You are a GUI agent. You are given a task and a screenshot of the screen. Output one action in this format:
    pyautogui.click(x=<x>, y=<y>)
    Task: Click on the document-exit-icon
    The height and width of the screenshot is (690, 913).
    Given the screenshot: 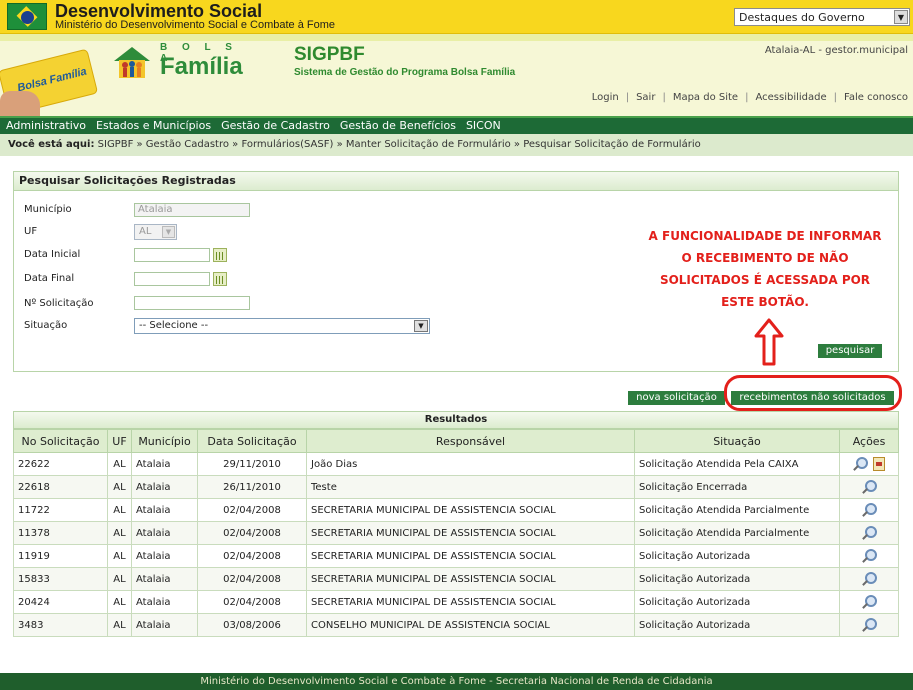 What is the action you would take?
    pyautogui.click(x=879, y=464)
    